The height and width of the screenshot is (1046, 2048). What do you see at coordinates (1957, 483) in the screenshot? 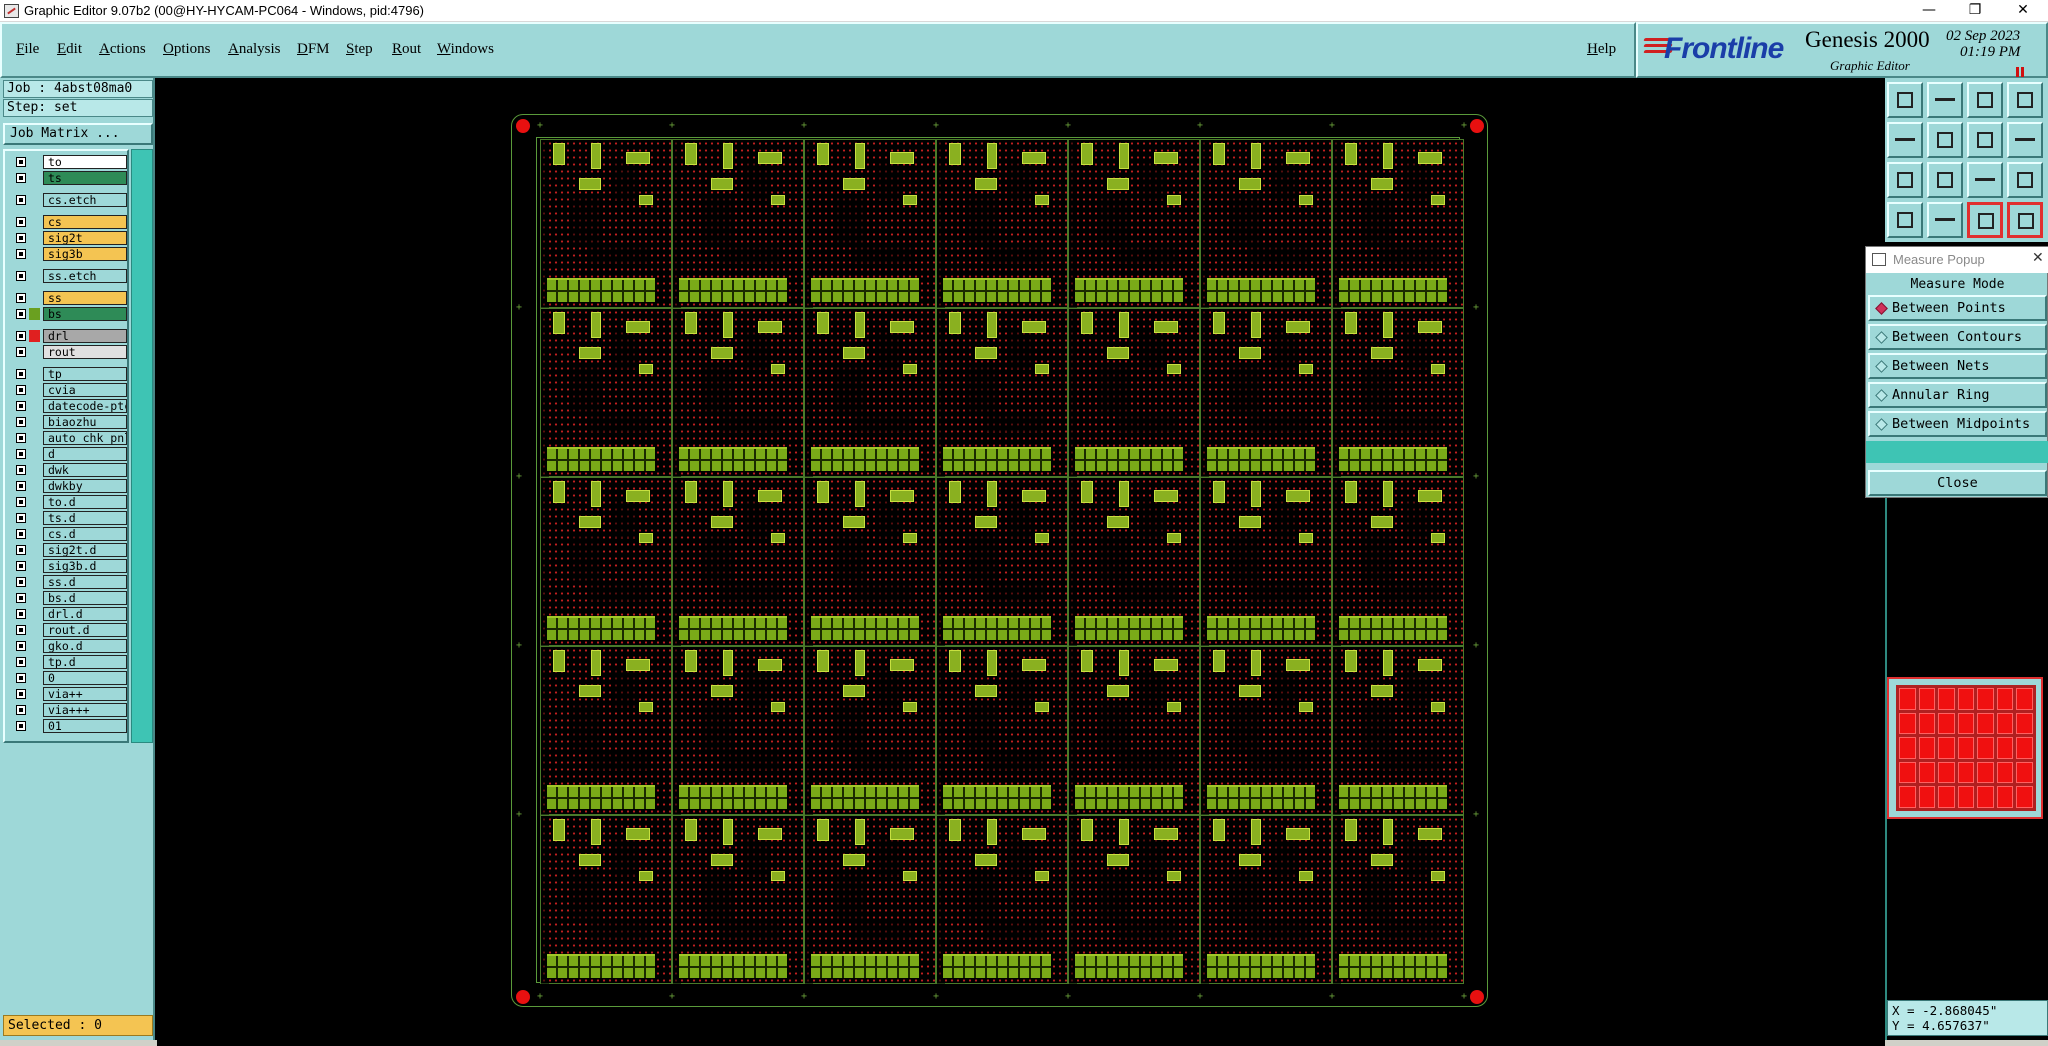
I see `close-button: Close` at bounding box center [1957, 483].